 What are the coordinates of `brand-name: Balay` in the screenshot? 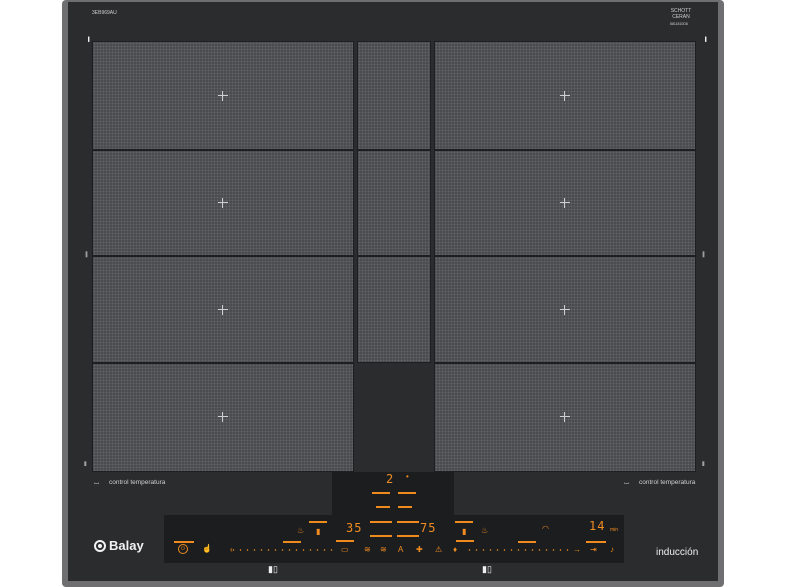 It's located at (126, 545).